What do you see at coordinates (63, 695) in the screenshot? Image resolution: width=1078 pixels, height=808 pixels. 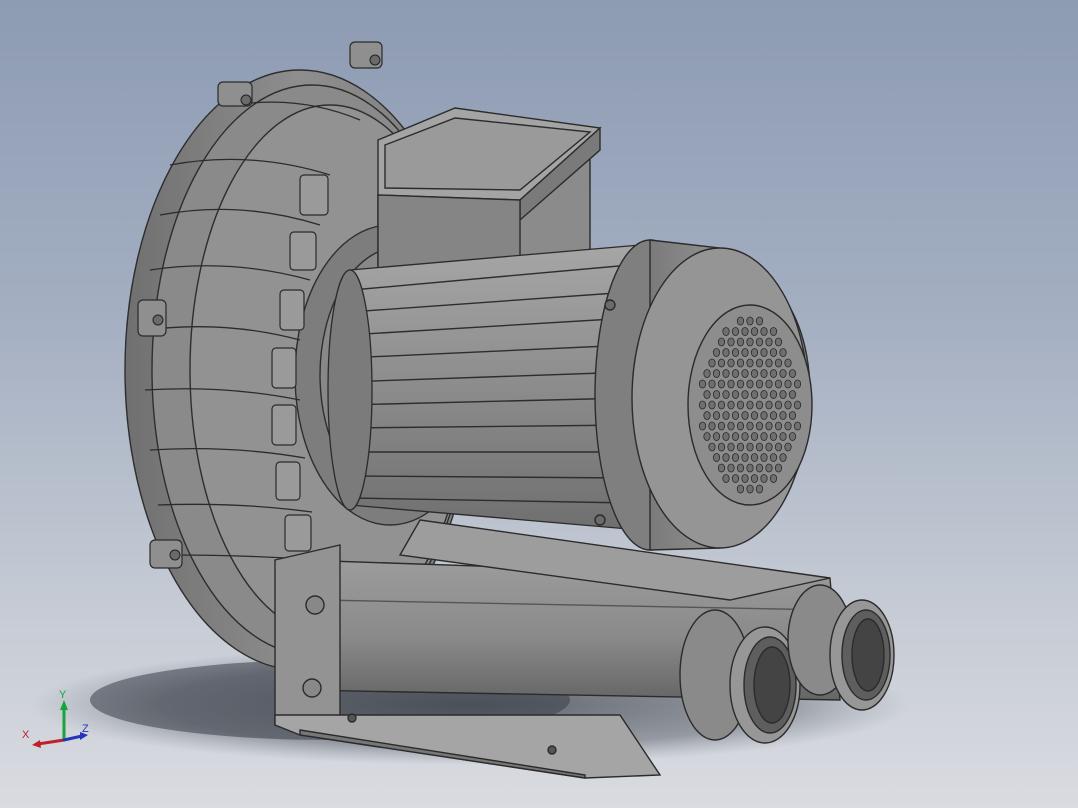 I see `triad-y-label: Y` at bounding box center [63, 695].